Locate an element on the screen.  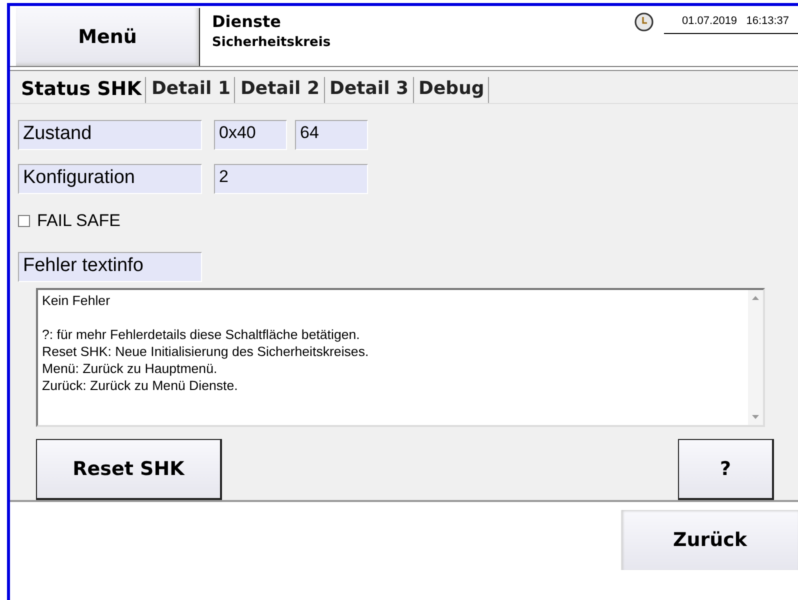
value-field: 2 is located at coordinates (291, 179).